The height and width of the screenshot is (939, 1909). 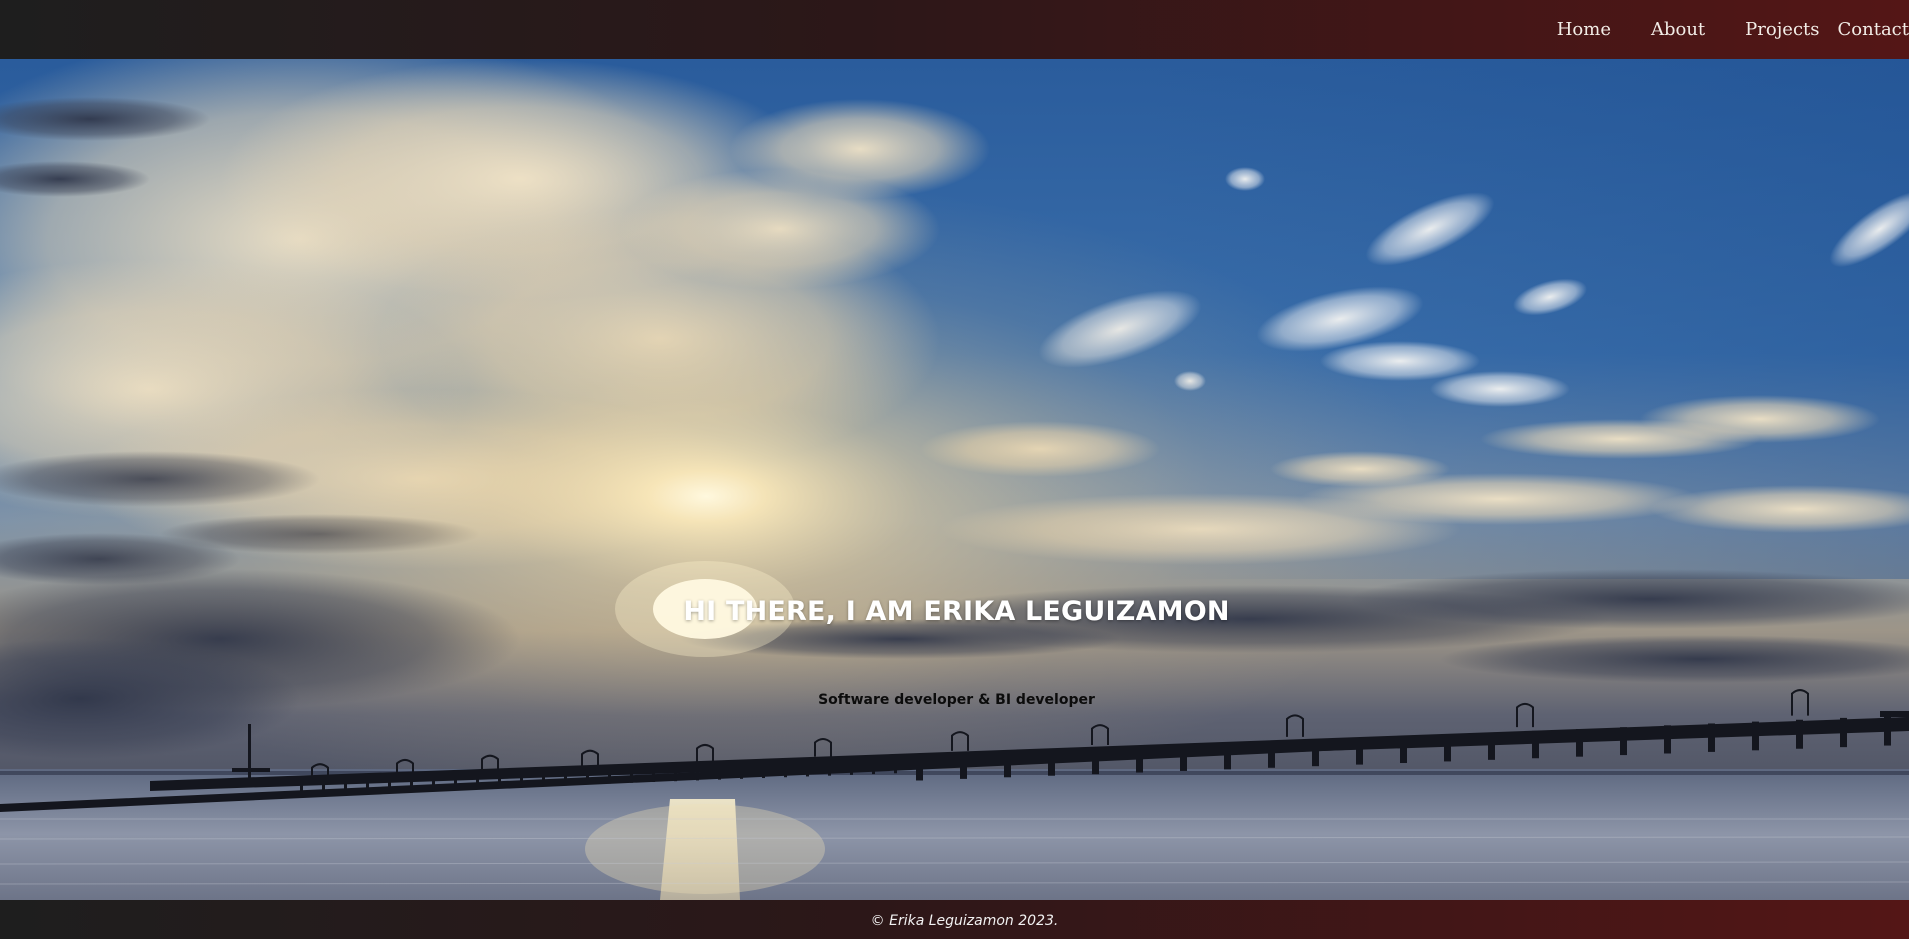 I want to click on nav-link-projects: Projects, so click(x=1782, y=29).